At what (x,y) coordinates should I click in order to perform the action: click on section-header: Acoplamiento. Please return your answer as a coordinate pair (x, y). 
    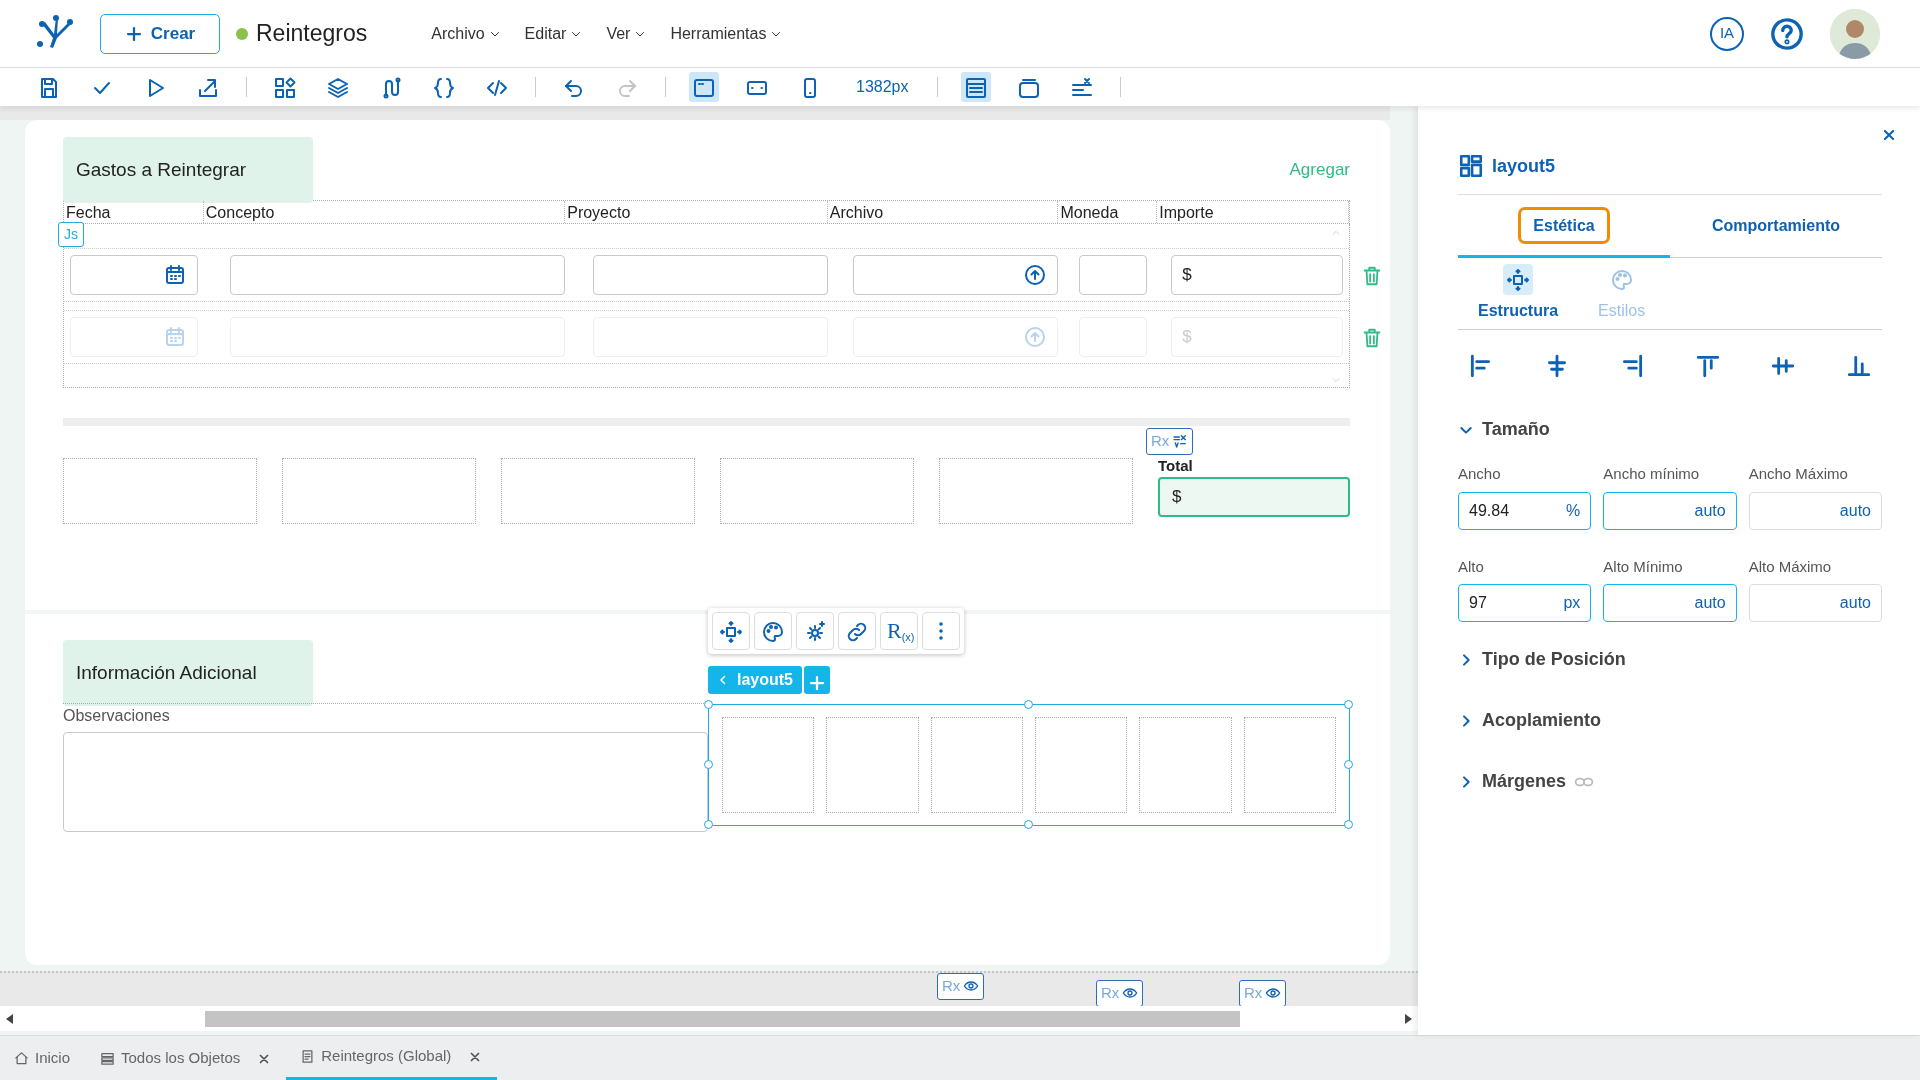
    Looking at the image, I should click on (1529, 720).